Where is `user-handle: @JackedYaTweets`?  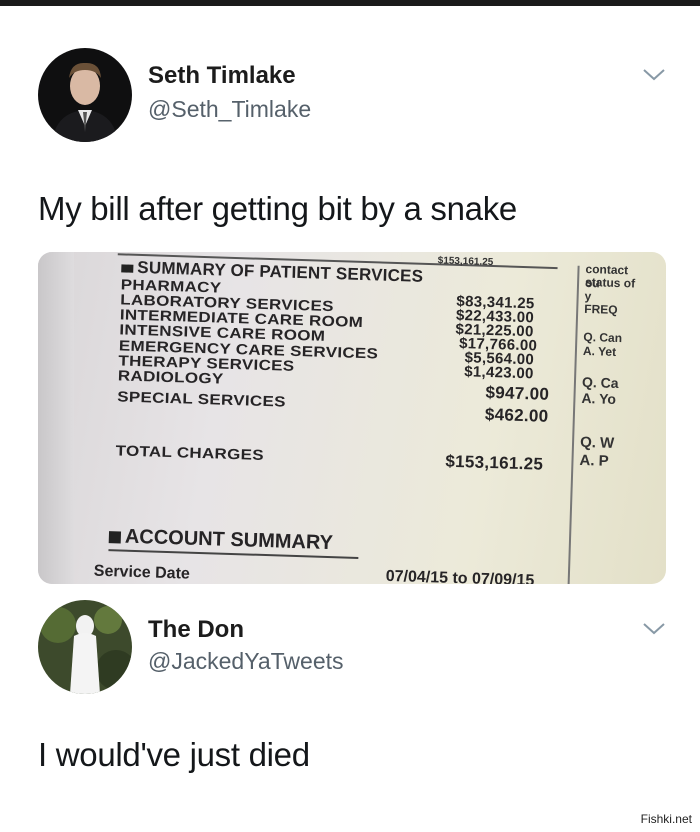 user-handle: @JackedYaTweets is located at coordinates (246, 661).